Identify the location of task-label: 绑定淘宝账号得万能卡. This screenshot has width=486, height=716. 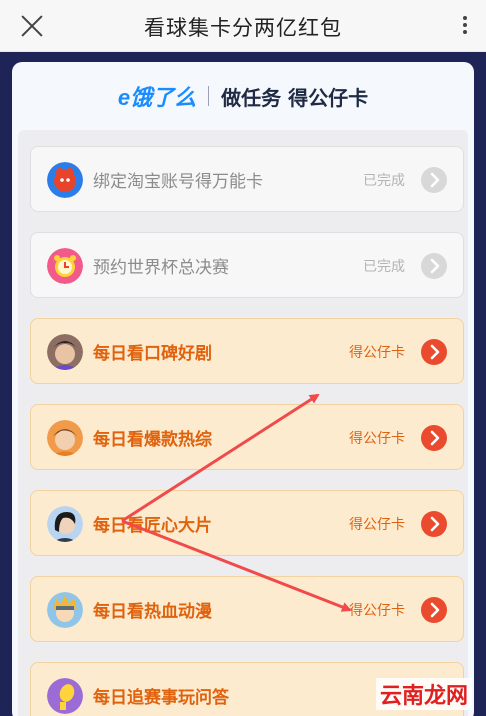
(178, 182).